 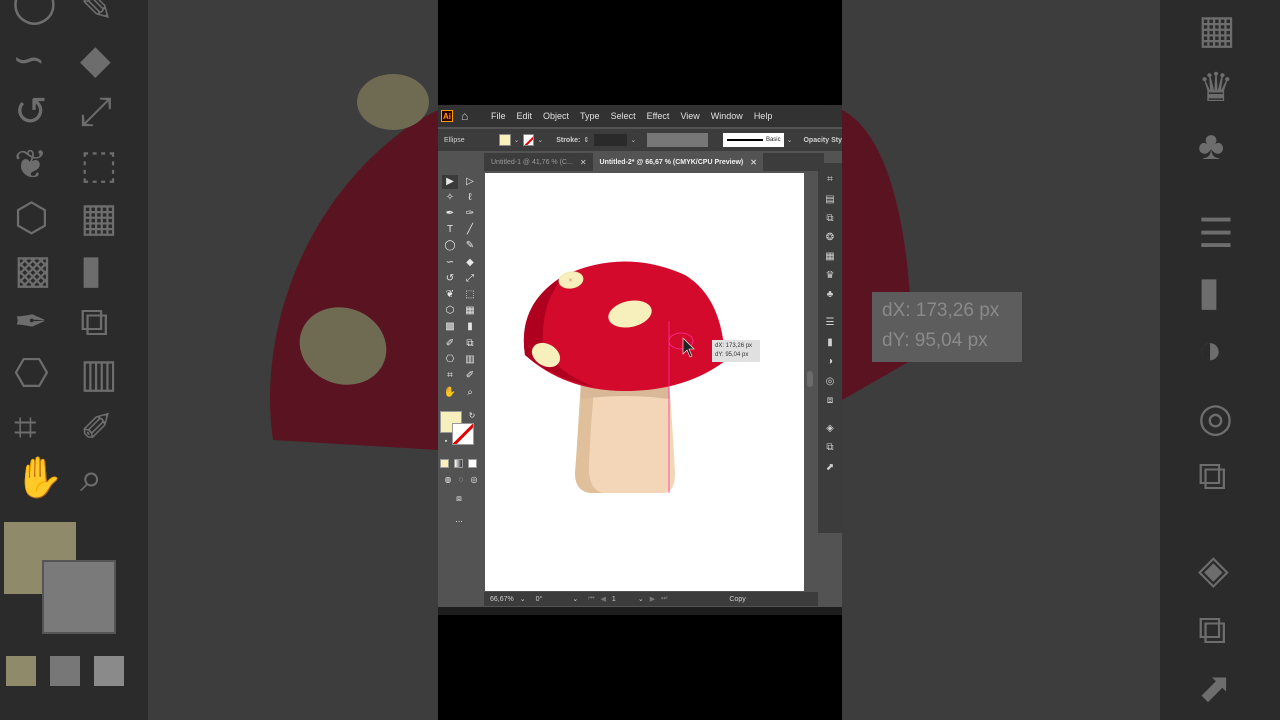 What do you see at coordinates (640, 611) in the screenshot?
I see `os-taskbar` at bounding box center [640, 611].